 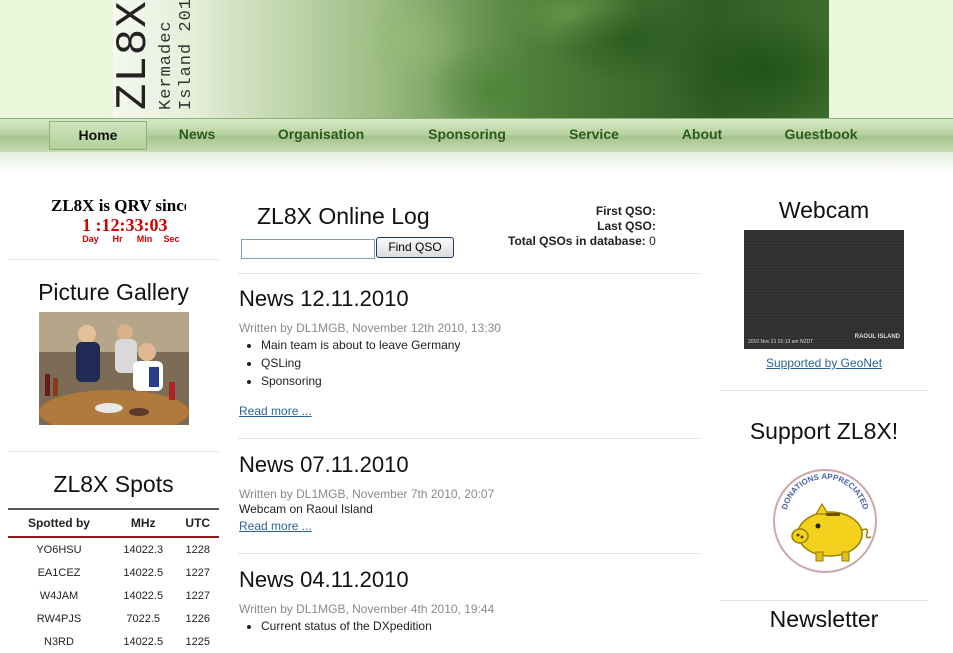 I want to click on nav-item-service: Service, so click(x=594, y=134).